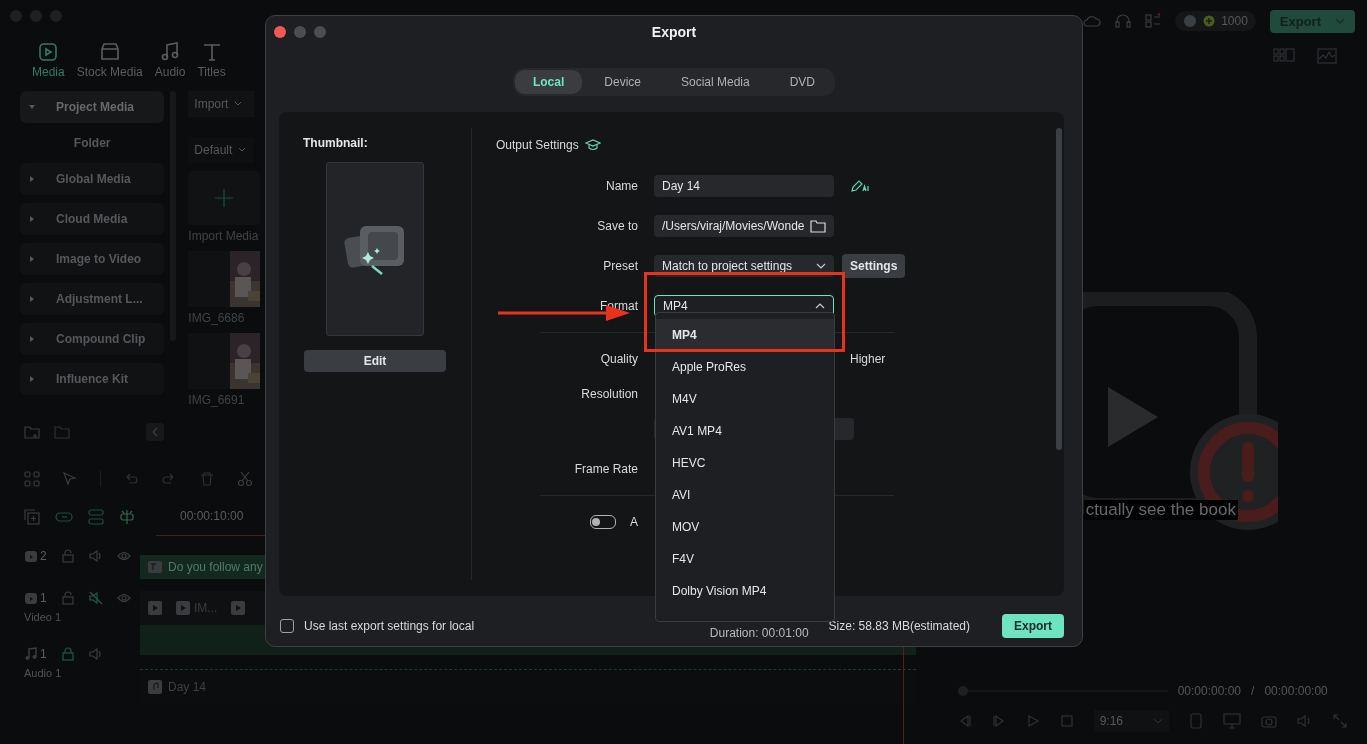  Describe the element at coordinates (745, 559) in the screenshot. I see `format-option: F4V` at that location.